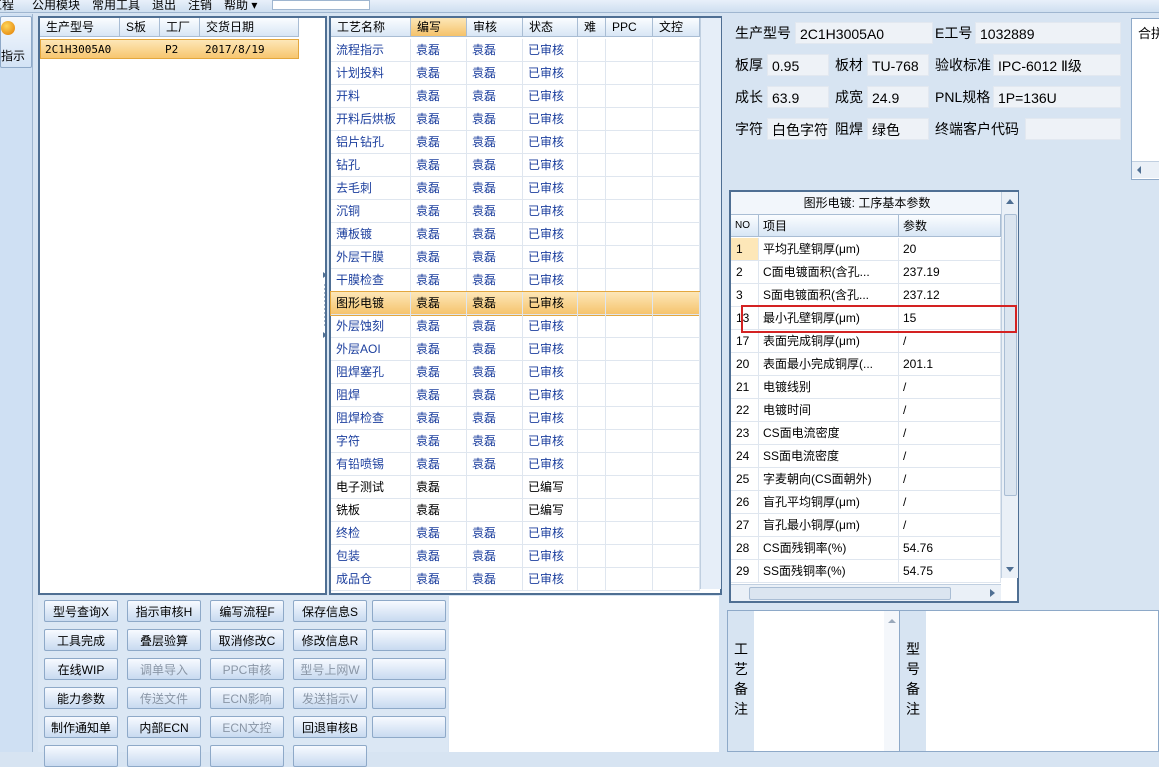 The width and height of the screenshot is (1159, 767). I want to click on e-number-field: 1032889, so click(1048, 33).